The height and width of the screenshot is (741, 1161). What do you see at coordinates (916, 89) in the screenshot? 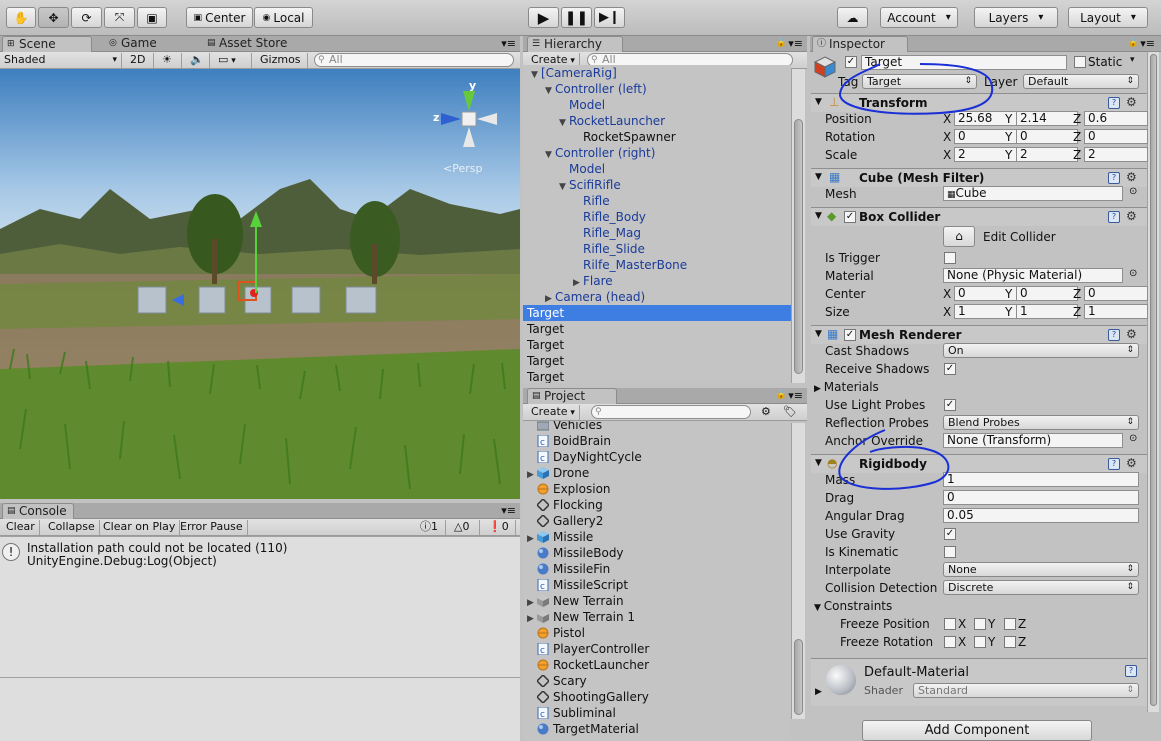
I see `transform-circle-annotation` at bounding box center [916, 89].